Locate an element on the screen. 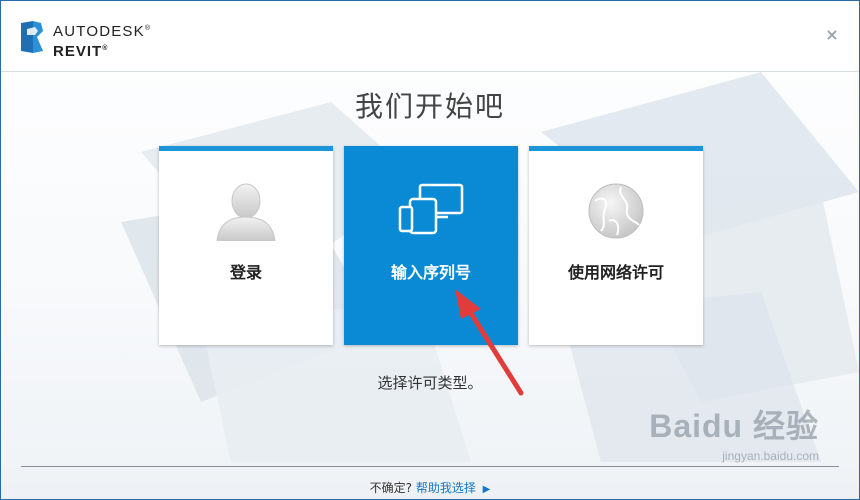  license-type-hint: 选择许可类型。 is located at coordinates (430, 383).